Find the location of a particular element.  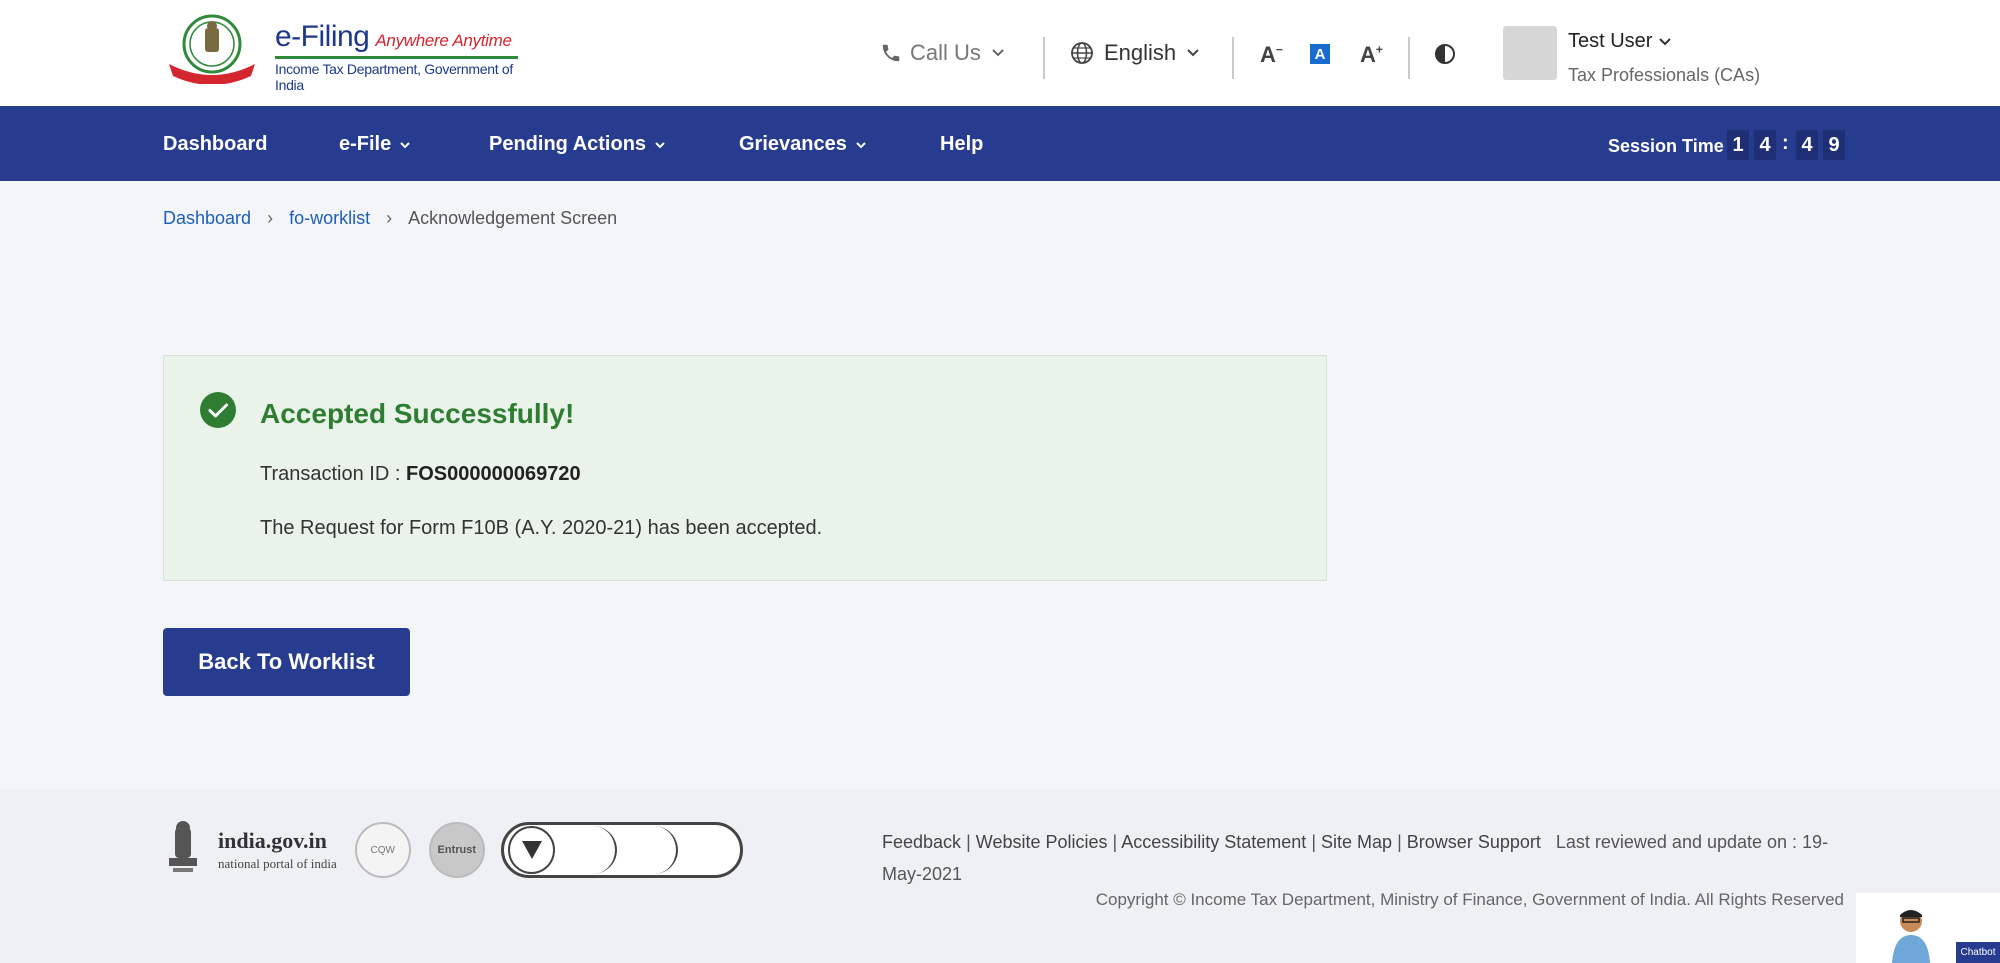

session-time-label: Session Time is located at coordinates (1666, 146).